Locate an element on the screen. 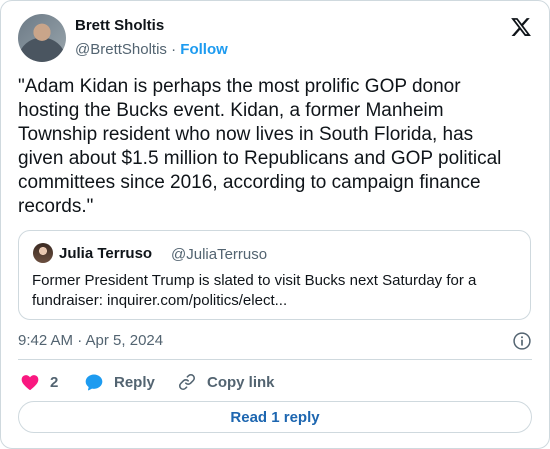 The height and width of the screenshot is (449, 550). copy-link-button: Copy link is located at coordinates (226, 382).